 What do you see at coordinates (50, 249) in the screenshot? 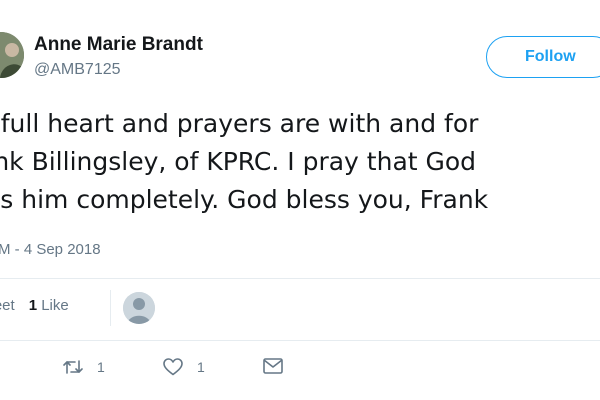
I see `tweet-timestamp: PM - 4 Sep 2018` at bounding box center [50, 249].